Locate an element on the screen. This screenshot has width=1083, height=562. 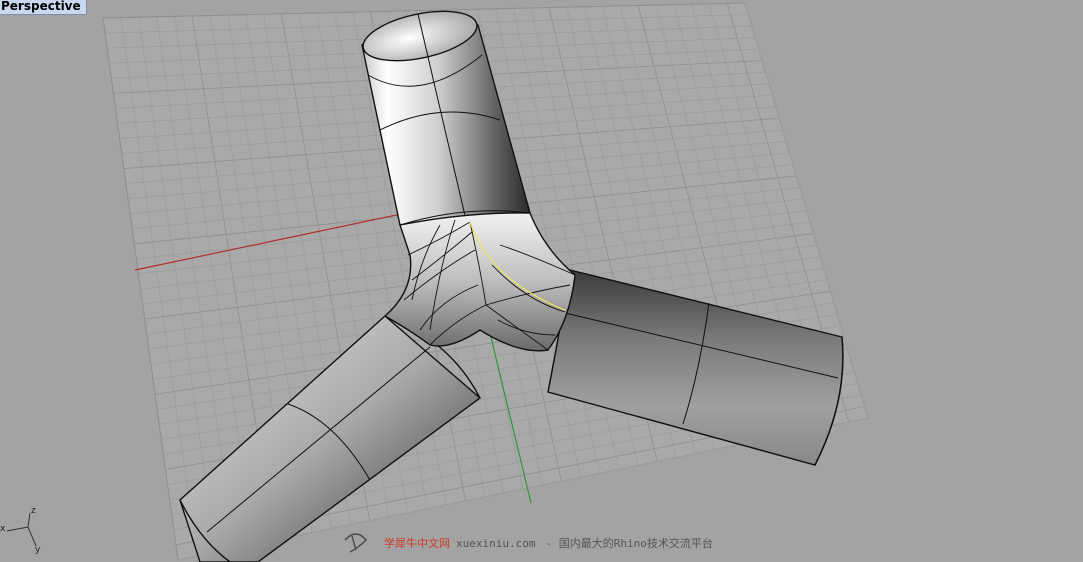
watermark: 学犀牛中文网 xuexiniu.com - 国内最大的Rhino技术交流平台 is located at coordinates (548, 543).